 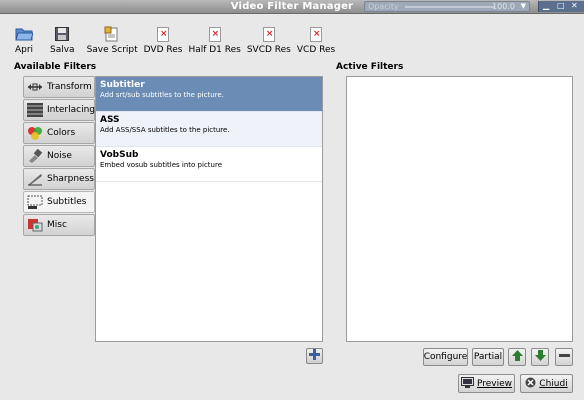 What do you see at coordinates (503, 6) in the screenshot?
I see `opacity-value: 100.0` at bounding box center [503, 6].